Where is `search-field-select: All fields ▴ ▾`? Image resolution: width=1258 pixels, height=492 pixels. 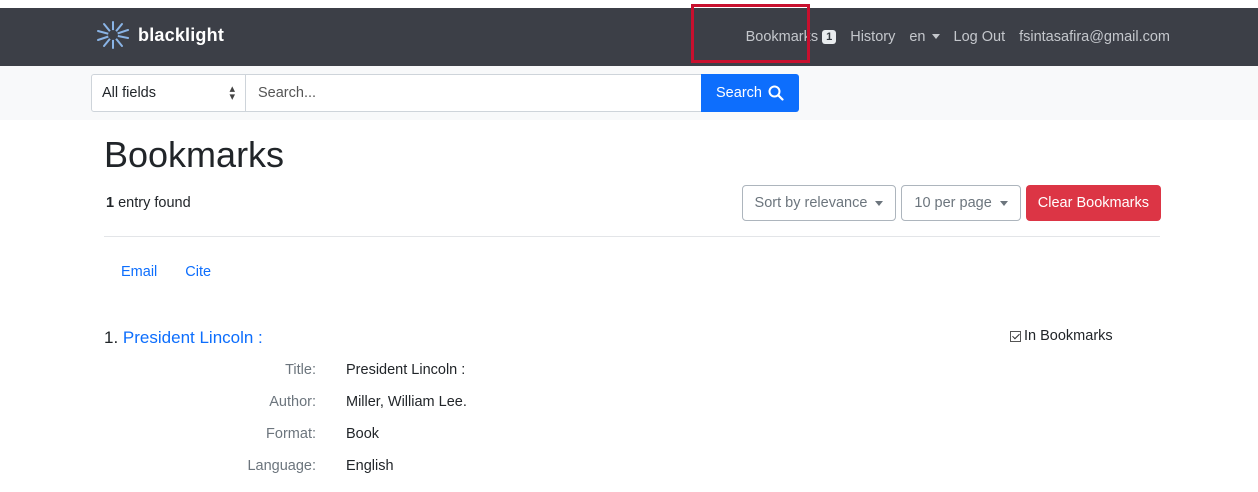
search-field-select: All fields ▴ ▾ is located at coordinates (168, 93).